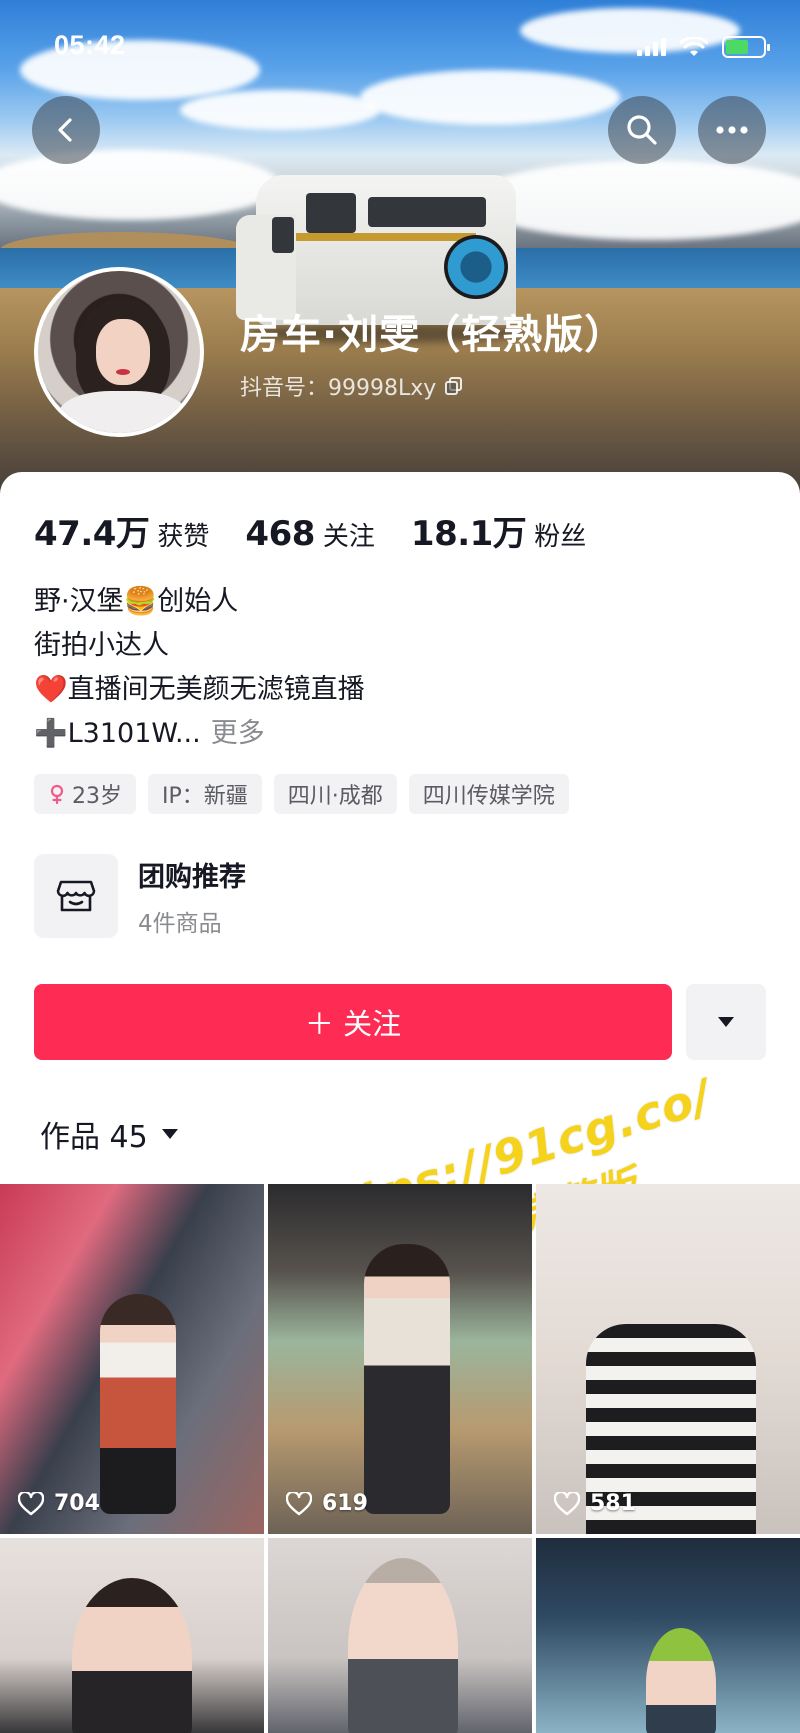 This screenshot has width=800, height=1733. What do you see at coordinates (57, 794) in the screenshot?
I see `female-icon` at bounding box center [57, 794].